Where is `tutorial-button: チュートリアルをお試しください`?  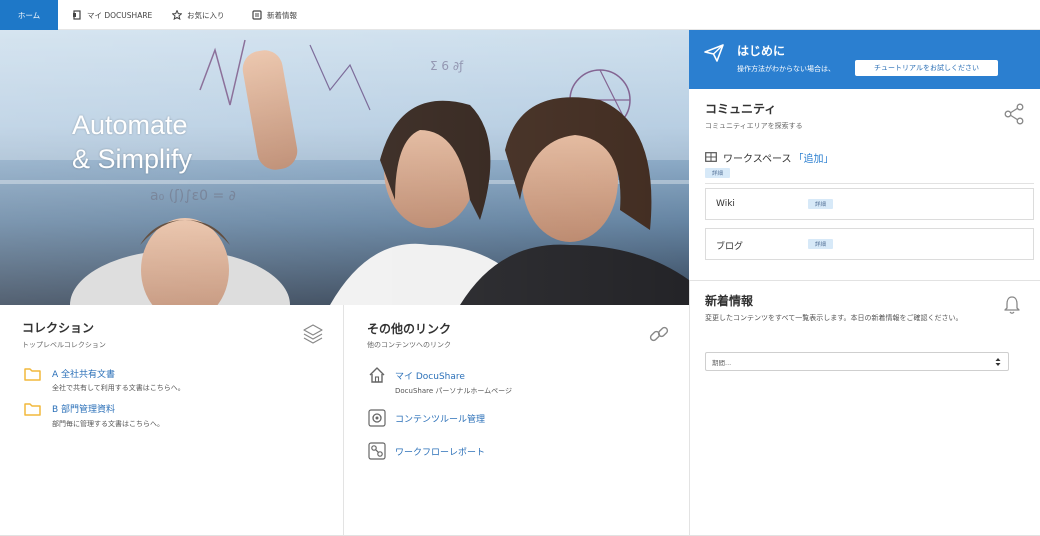 tutorial-button: チュートリアルをお試しください is located at coordinates (926, 68).